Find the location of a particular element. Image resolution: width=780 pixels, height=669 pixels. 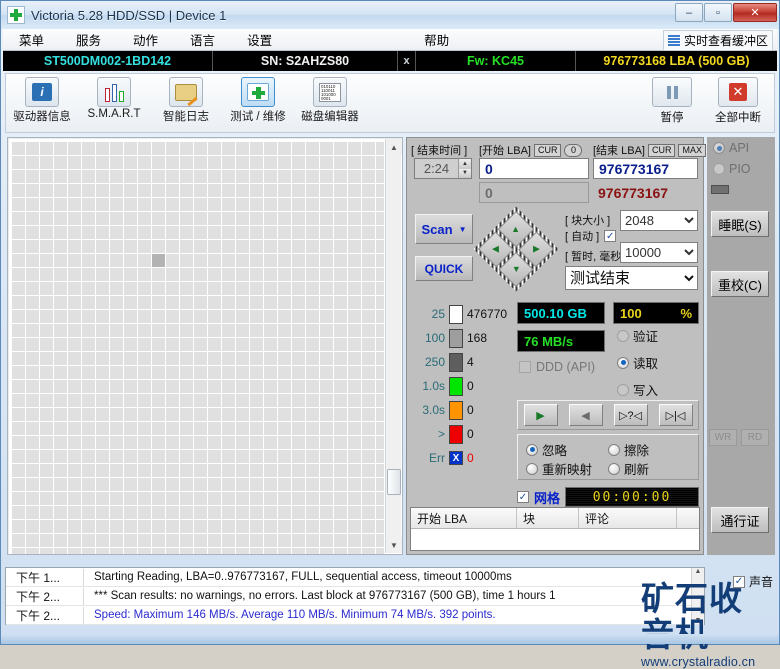

col-blocks: 块 is located at coordinates (548, 518).